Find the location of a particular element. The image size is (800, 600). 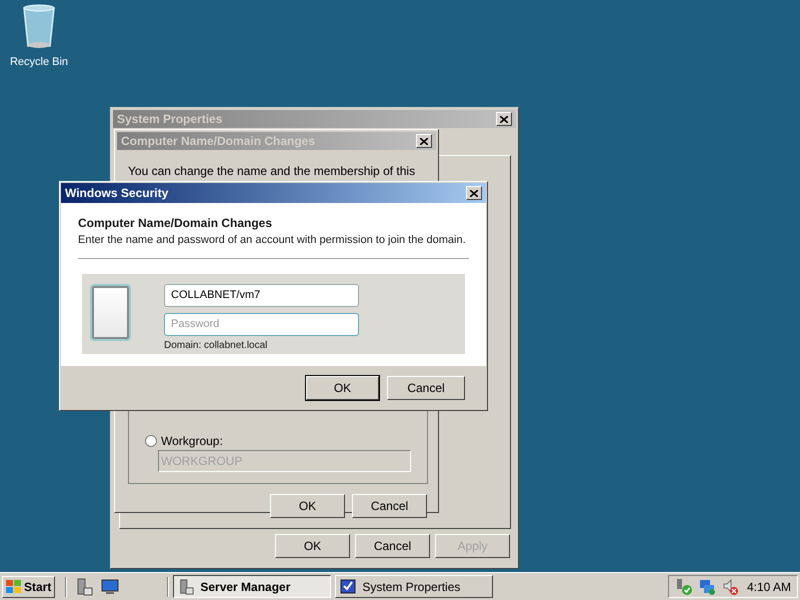

clock-text: 4:10 AM is located at coordinates (768, 587).